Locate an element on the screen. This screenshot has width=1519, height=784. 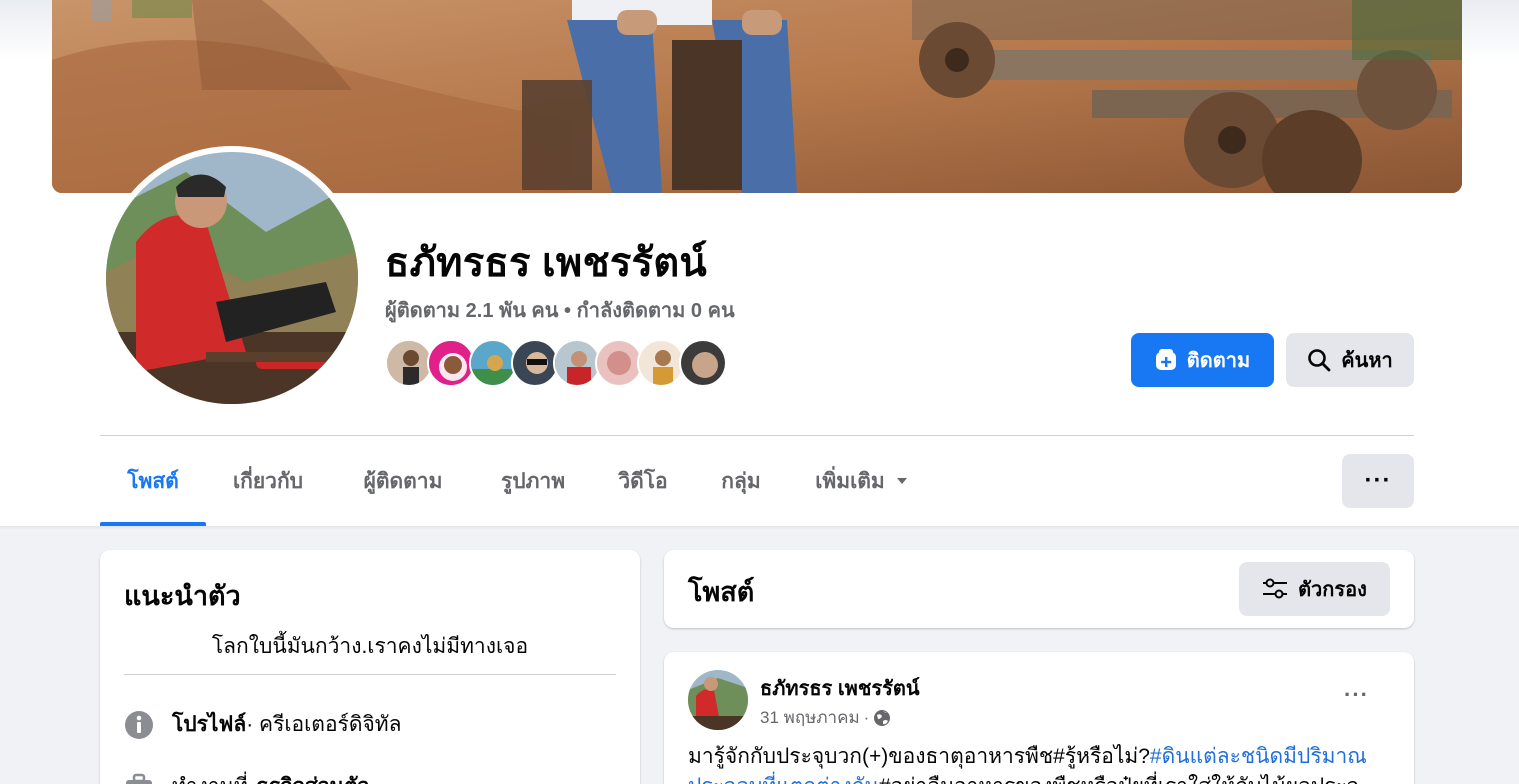
profile-avatar-image is located at coordinates (232, 278).